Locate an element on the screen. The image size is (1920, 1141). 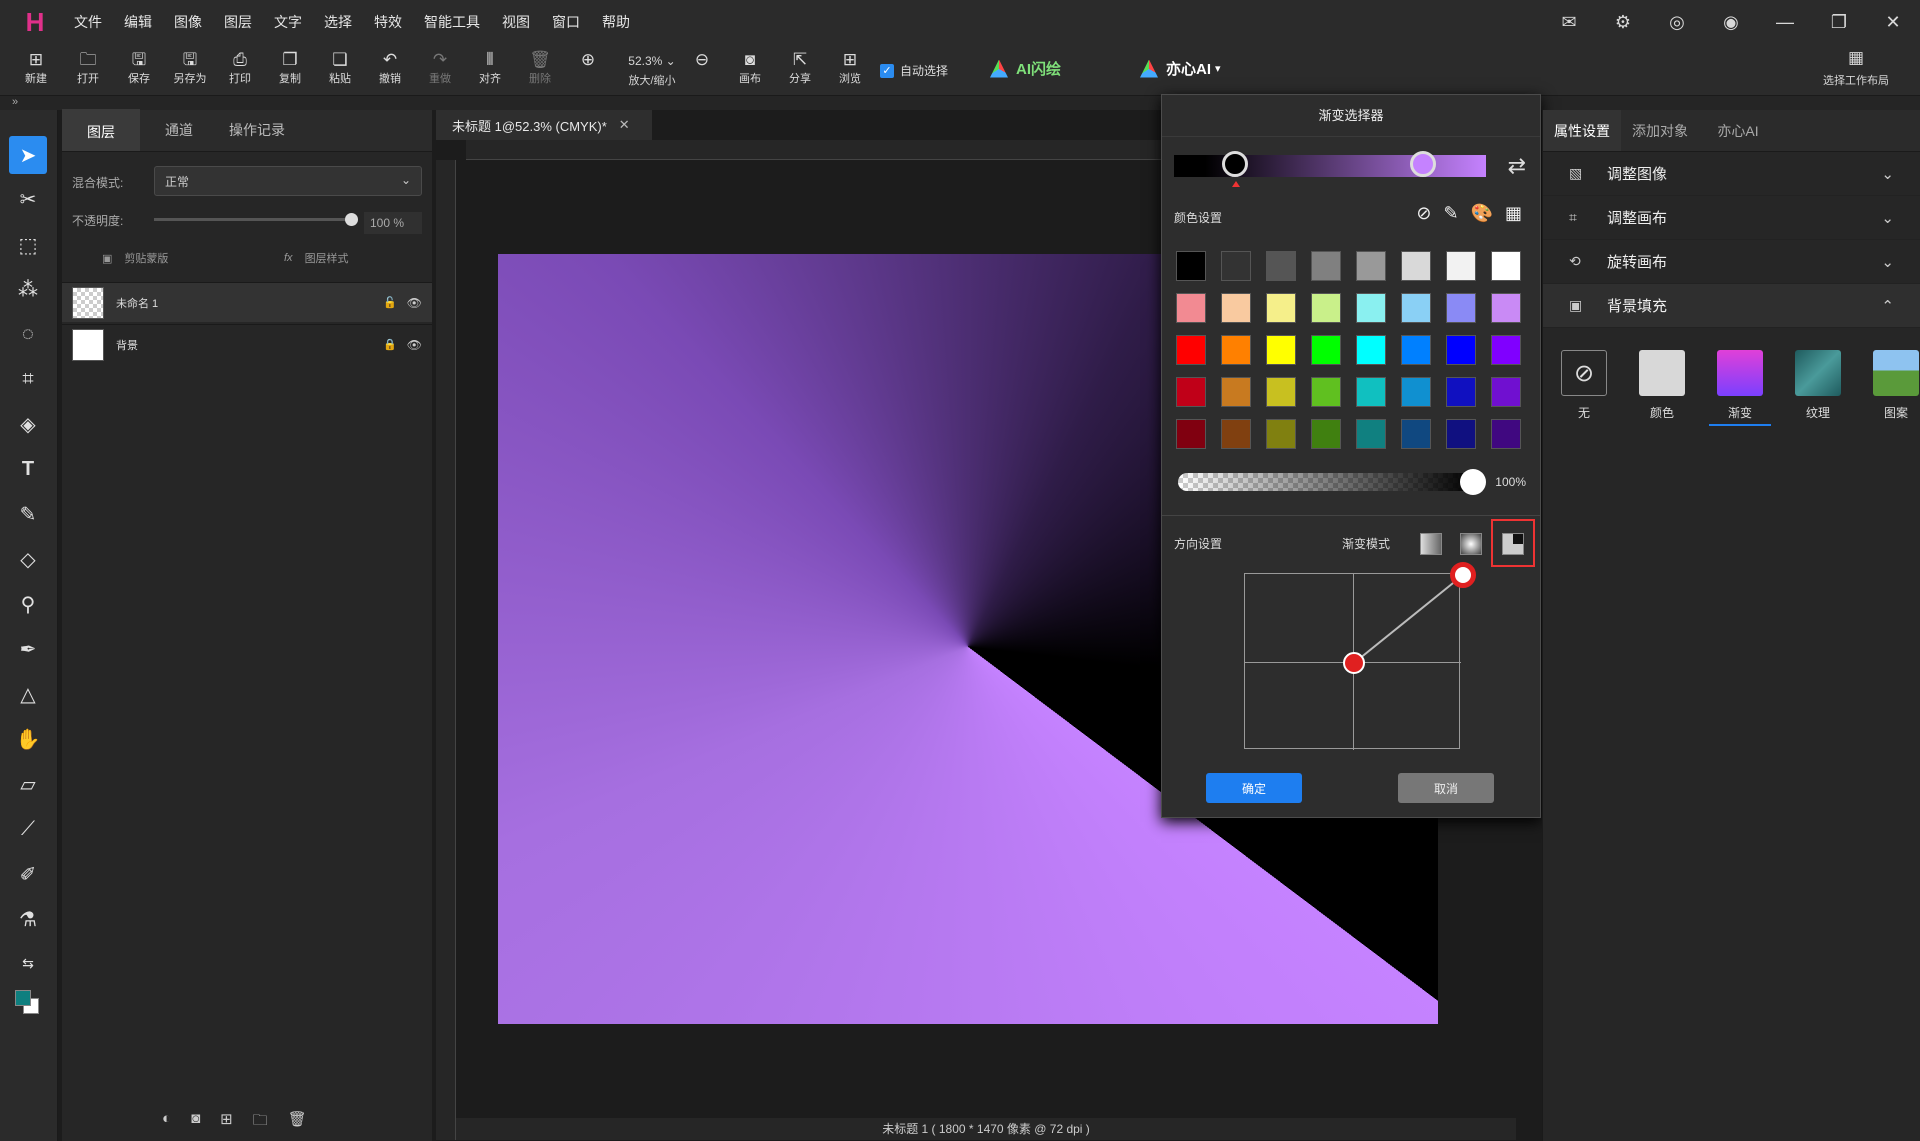
menu-edit: 编辑 is located at coordinates (138, 22).